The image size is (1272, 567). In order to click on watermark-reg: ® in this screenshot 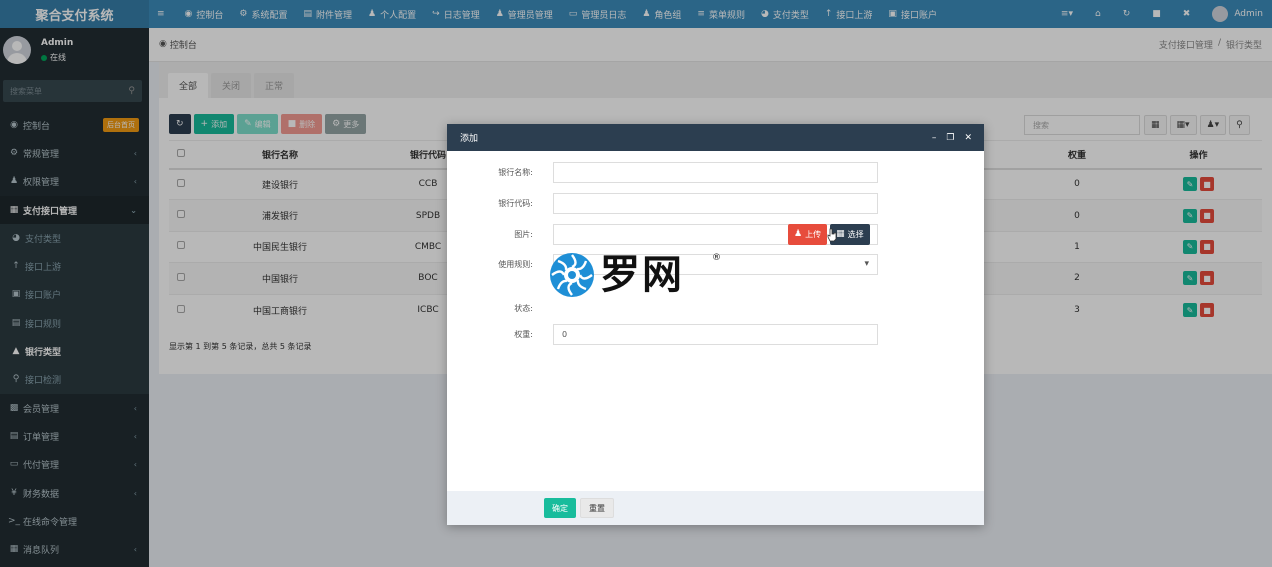, I will do `click(716, 258)`.